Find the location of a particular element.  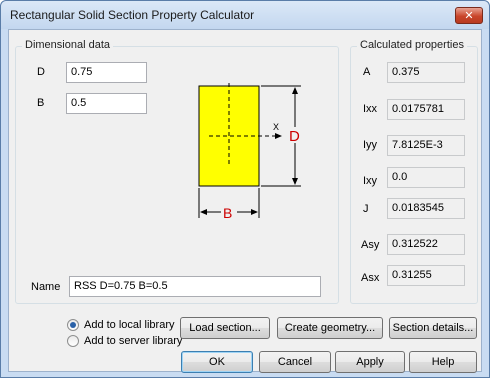

prop-label-ixx: Ixx is located at coordinates (370, 109).